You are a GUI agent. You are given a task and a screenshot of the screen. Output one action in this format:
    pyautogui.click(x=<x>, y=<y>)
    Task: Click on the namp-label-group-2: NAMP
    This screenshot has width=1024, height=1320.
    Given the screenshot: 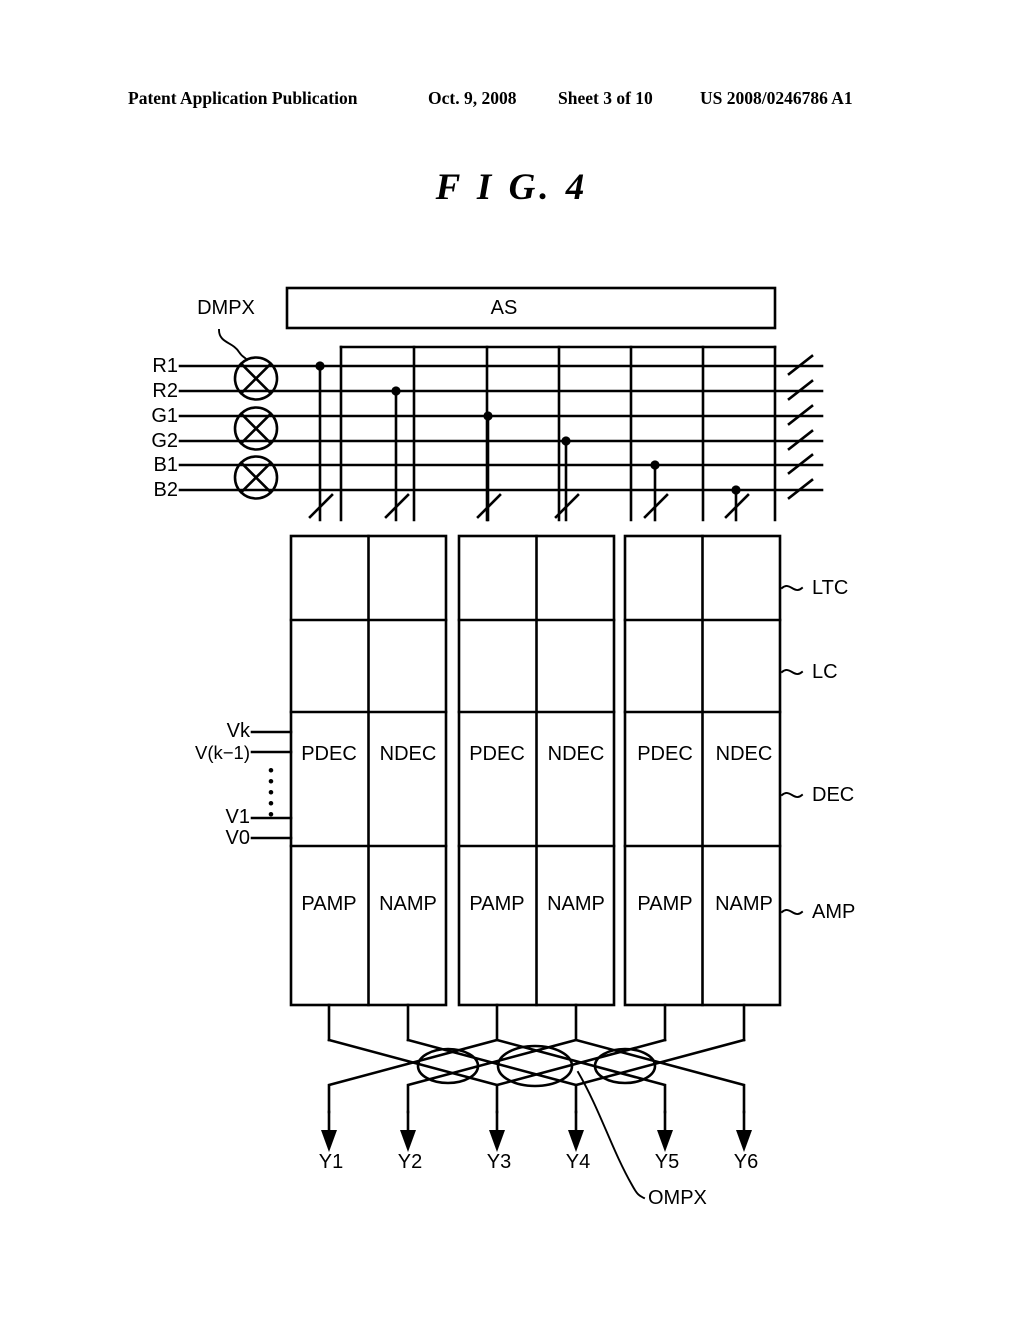 What is the action you would take?
    pyautogui.click(x=576, y=904)
    